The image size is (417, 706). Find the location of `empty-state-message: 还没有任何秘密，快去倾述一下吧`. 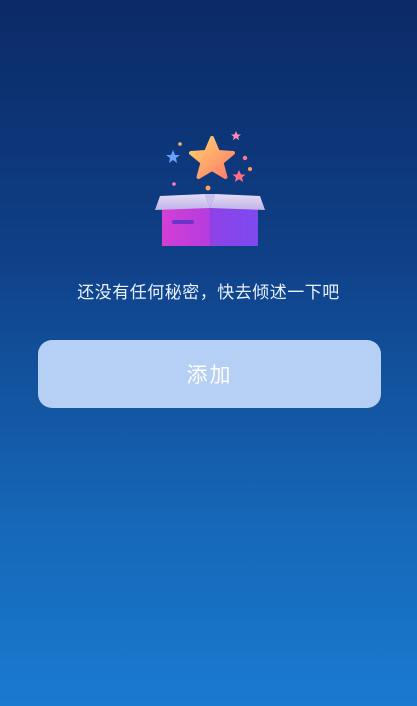

empty-state-message: 还没有任何秘密，快去倾述一下吧 is located at coordinates (208, 293).